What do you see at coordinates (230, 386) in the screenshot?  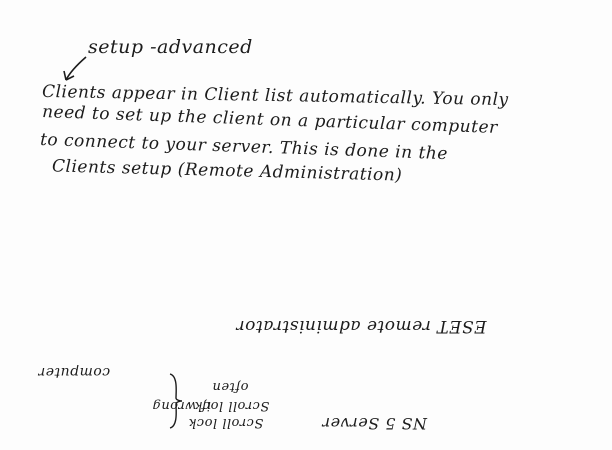 I see `often-text: often` at bounding box center [230, 386].